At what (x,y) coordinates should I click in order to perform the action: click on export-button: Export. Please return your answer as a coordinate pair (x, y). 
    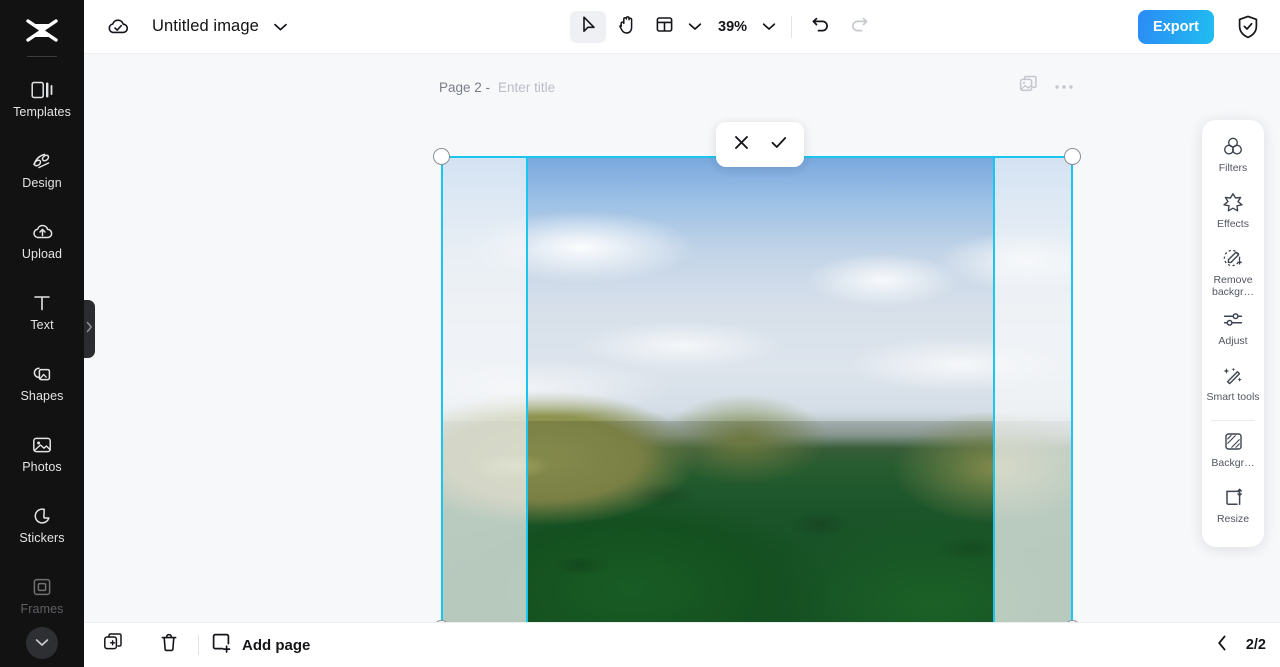
    Looking at the image, I should click on (1176, 27).